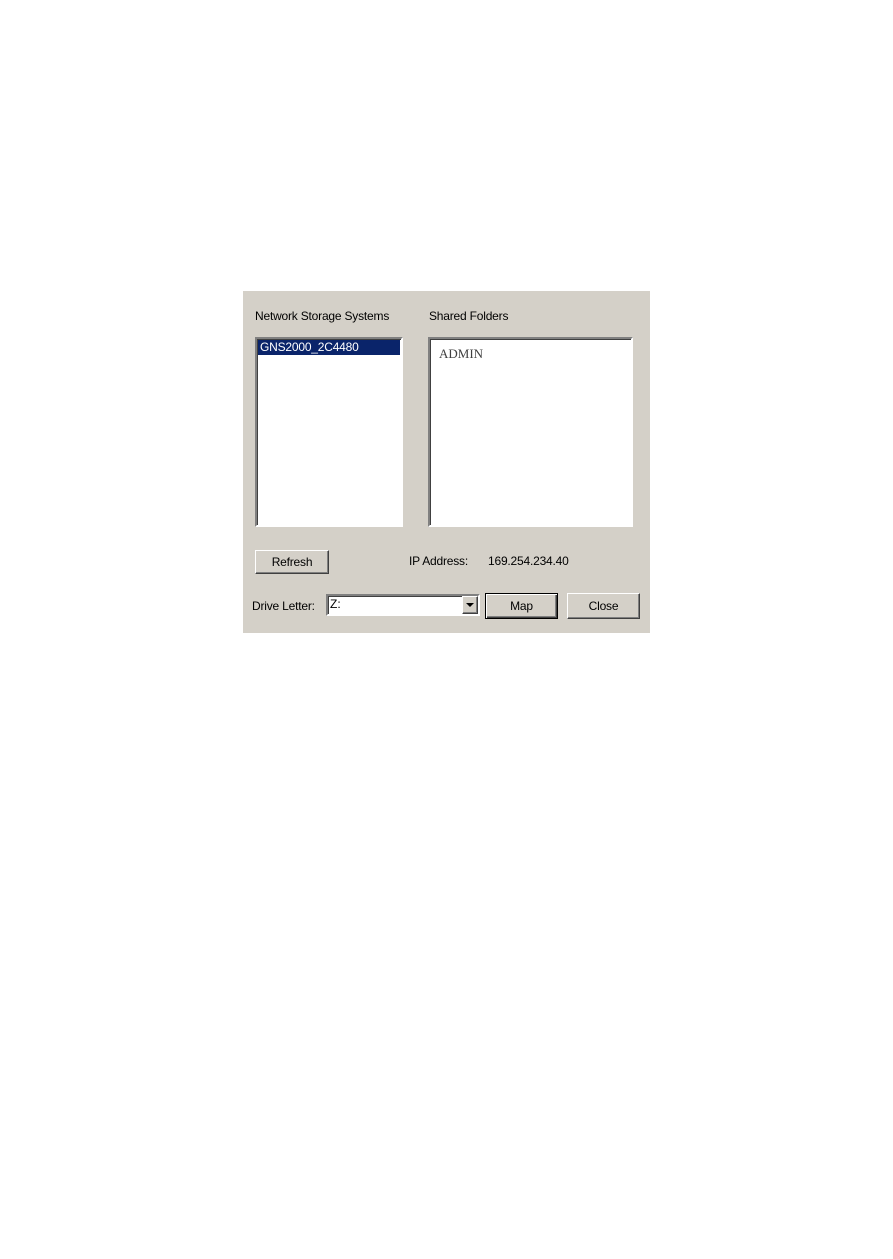 Image resolution: width=893 pixels, height=1259 pixels. Describe the element at coordinates (329, 432) in the screenshot. I see `storage-systems-list: GNS2000_2C4480` at that location.